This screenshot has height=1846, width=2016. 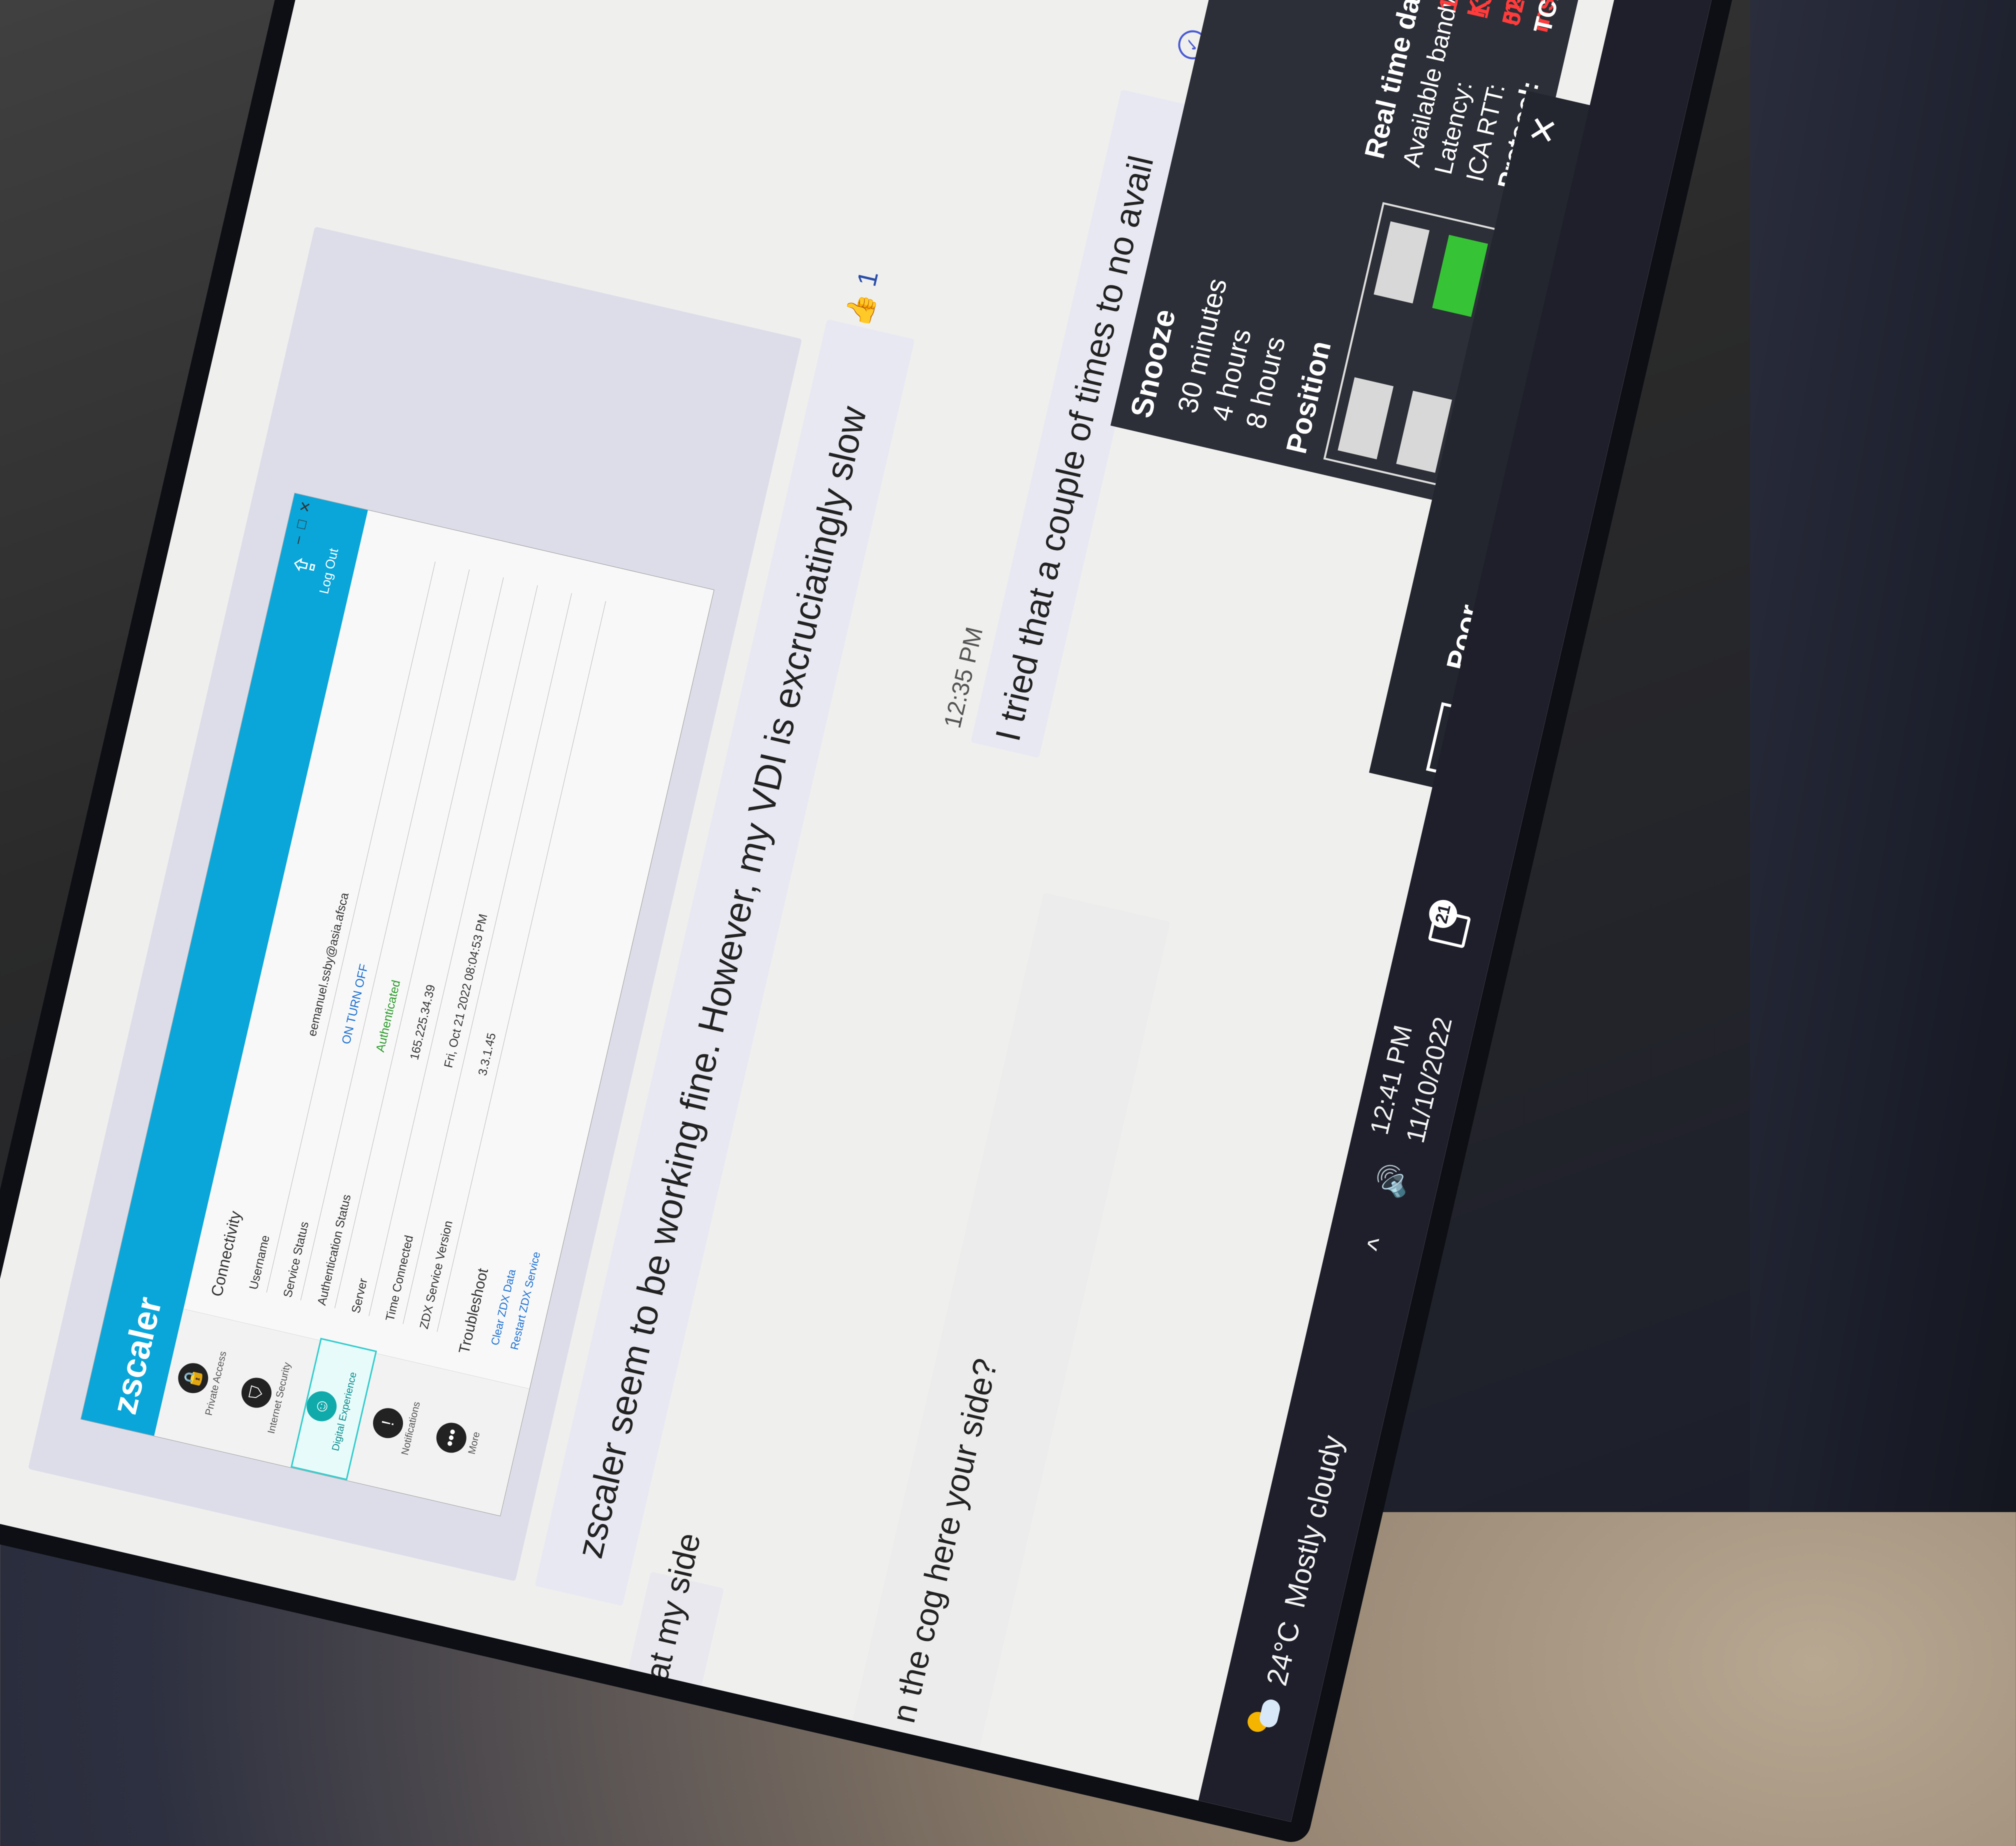 I want to click on info-key: Server, so click(x=359, y=1296).